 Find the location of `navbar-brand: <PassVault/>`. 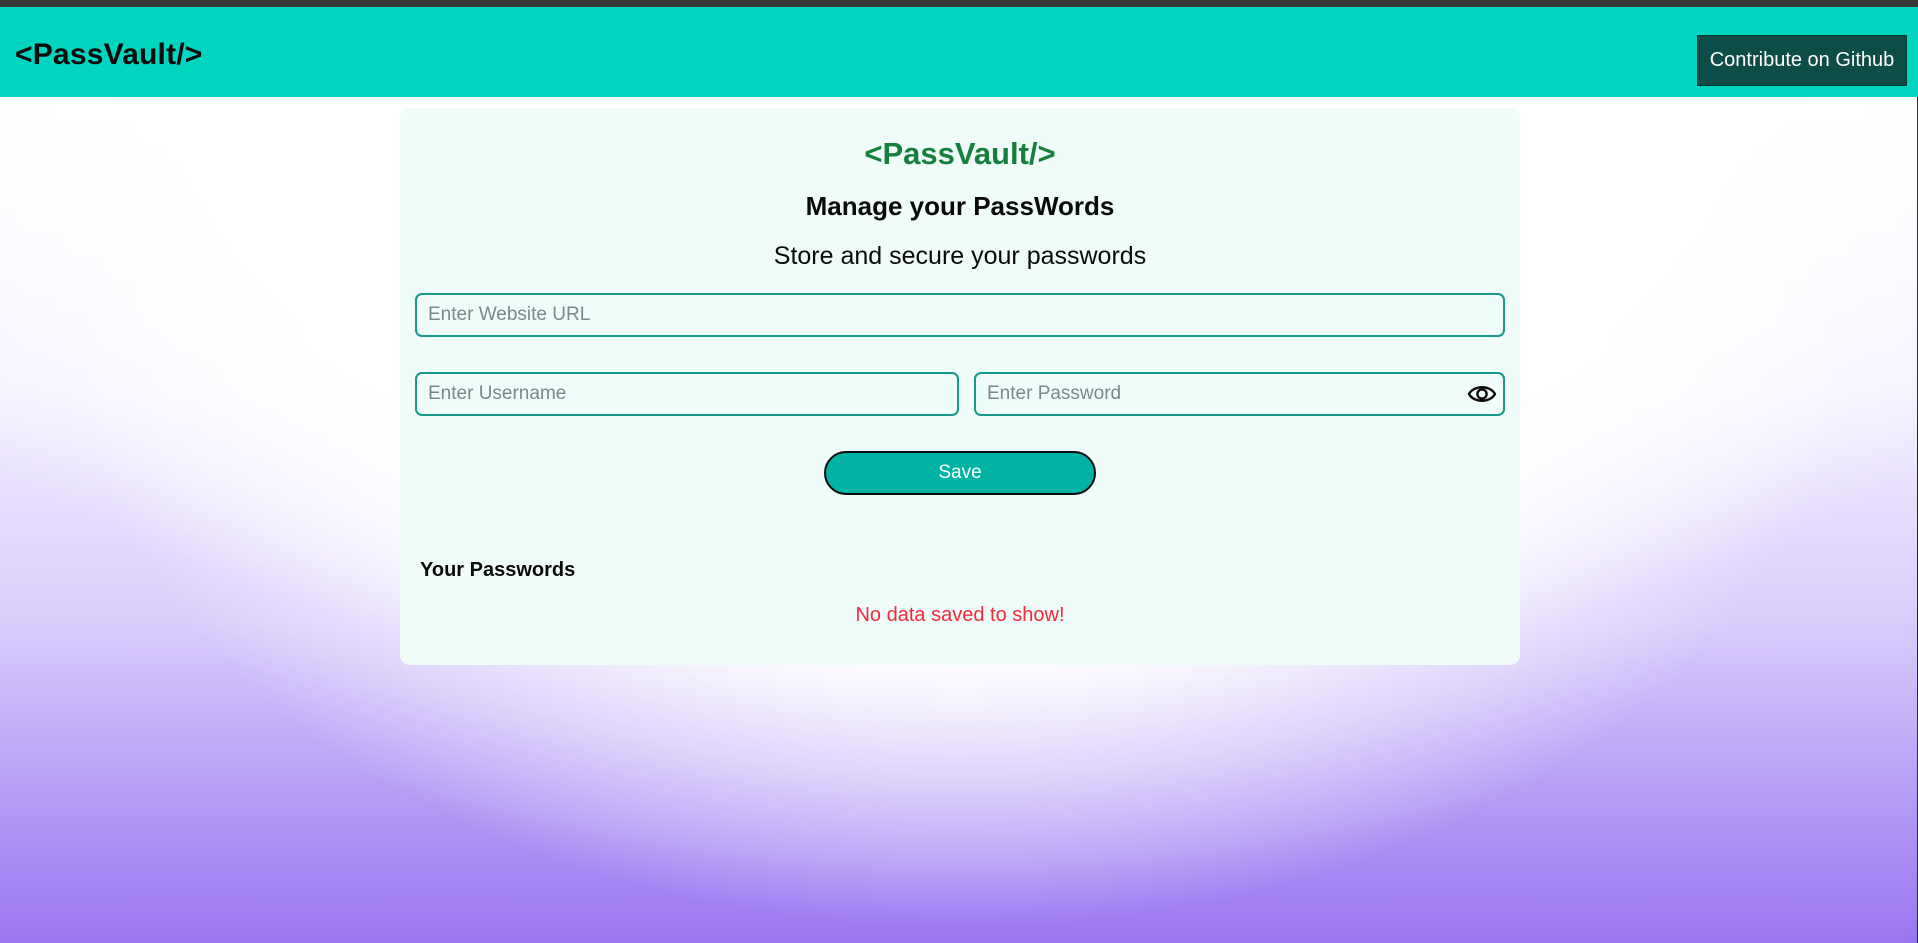

navbar-brand: <PassVault/> is located at coordinates (109, 55).